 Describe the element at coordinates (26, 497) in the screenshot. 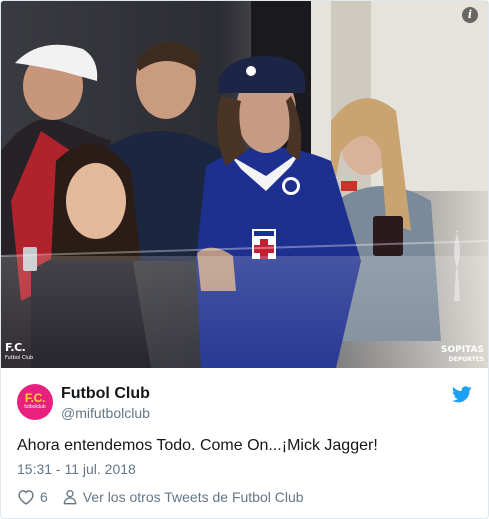

I see `heart-icon` at that location.